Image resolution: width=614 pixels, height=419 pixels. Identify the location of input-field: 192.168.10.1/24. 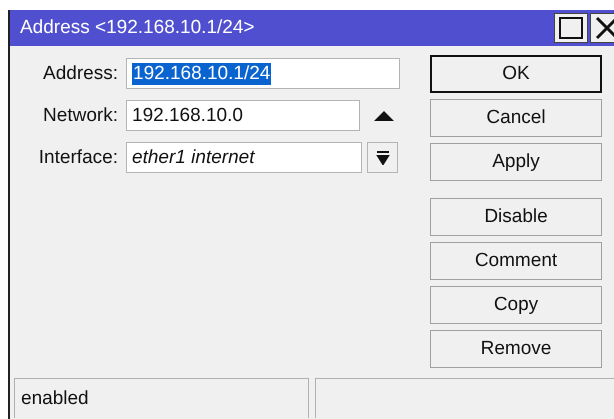
(263, 73).